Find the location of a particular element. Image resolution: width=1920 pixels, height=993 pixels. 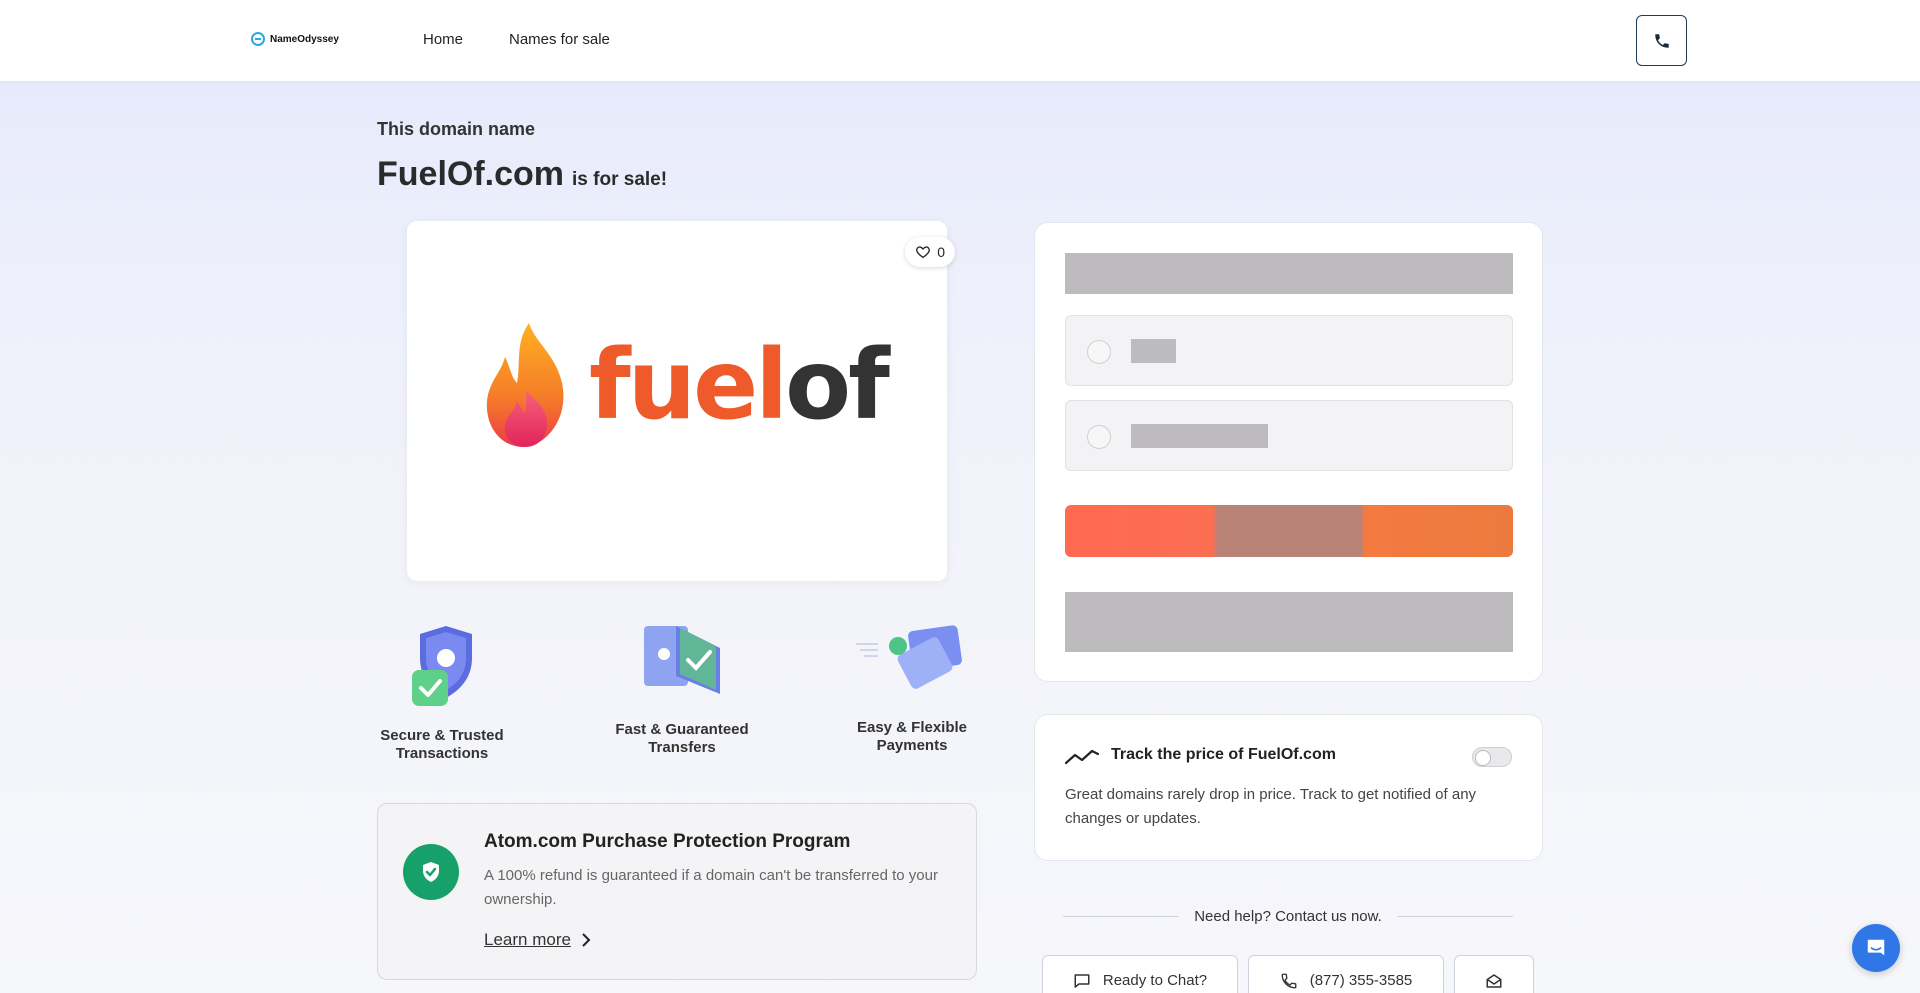

learn-more-link: Learn more is located at coordinates (537, 940).